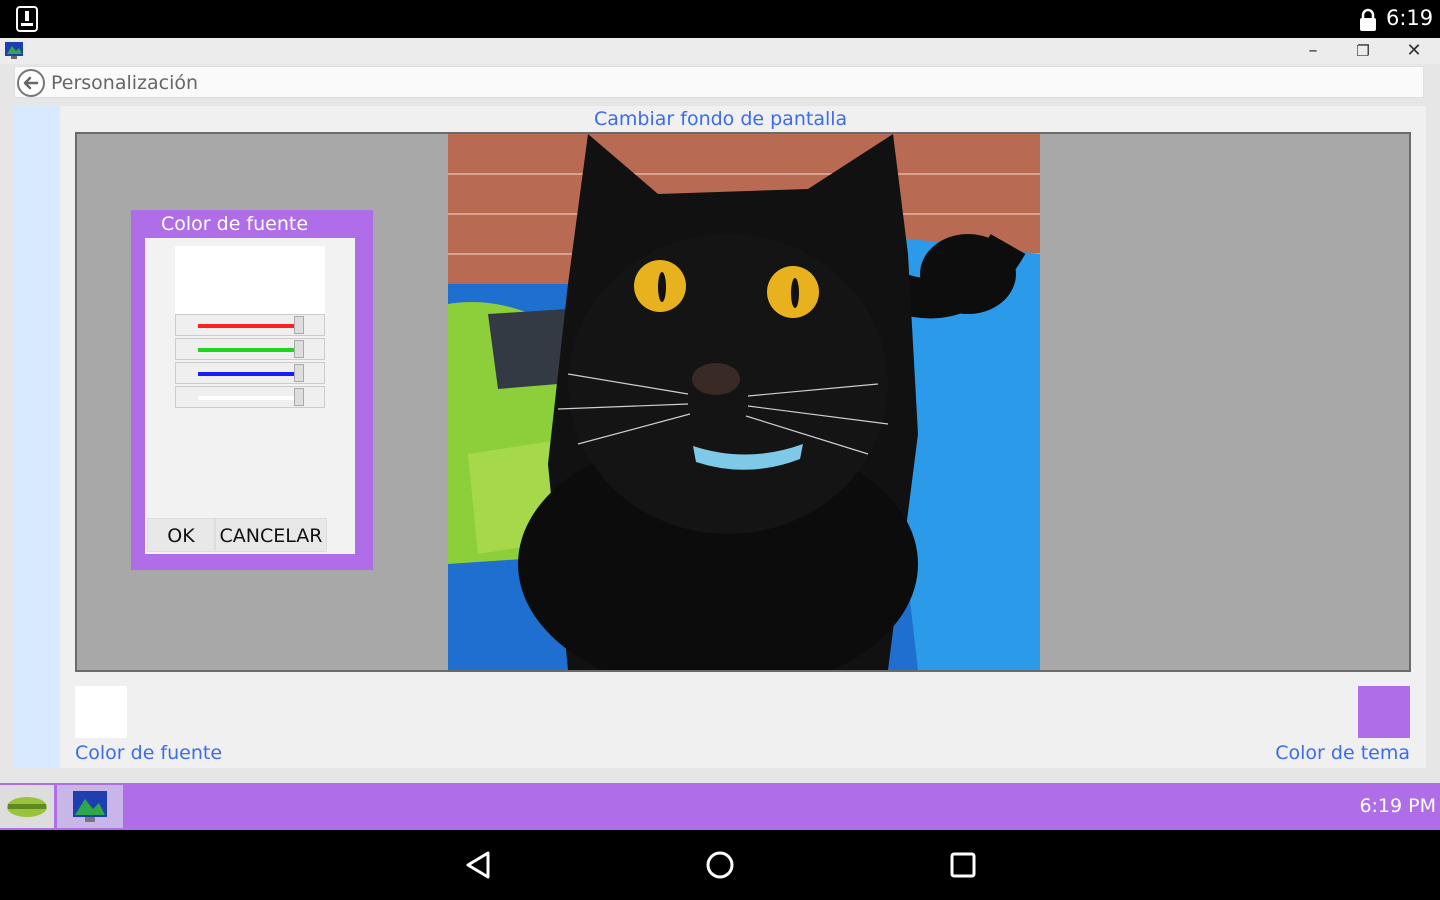 This screenshot has height=900, width=1440. I want to click on alpha-slider-thumb, so click(299, 397).